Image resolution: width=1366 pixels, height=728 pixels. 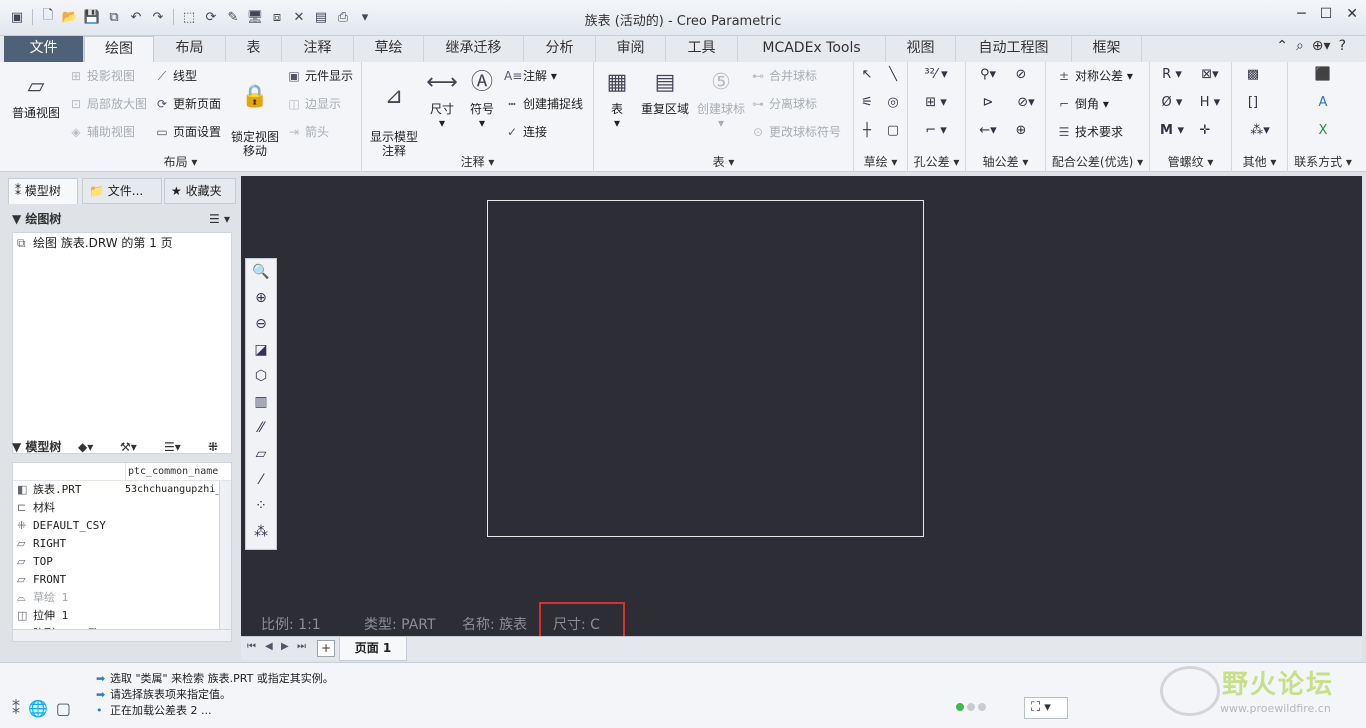 I want to click on rect-icon: ▢, so click(x=893, y=131).